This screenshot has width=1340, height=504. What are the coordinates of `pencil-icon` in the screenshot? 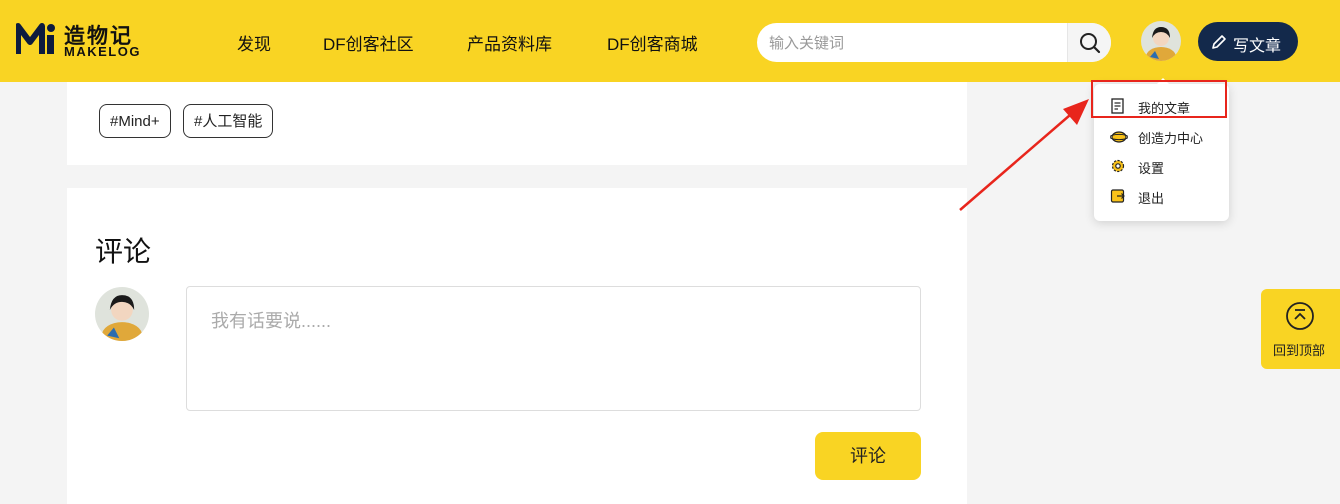 It's located at (1219, 42).